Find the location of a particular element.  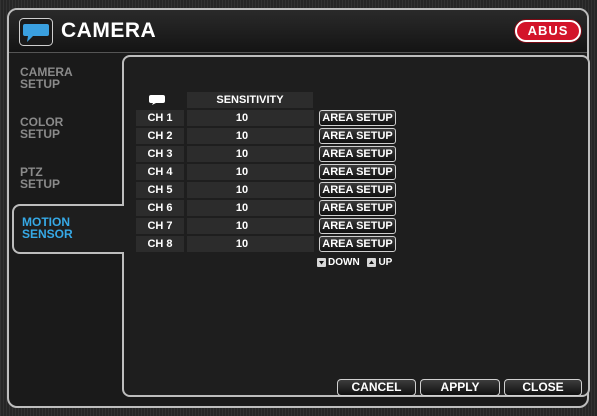

table-row: CH 3 10 AREA SETUP is located at coordinates (276, 154).